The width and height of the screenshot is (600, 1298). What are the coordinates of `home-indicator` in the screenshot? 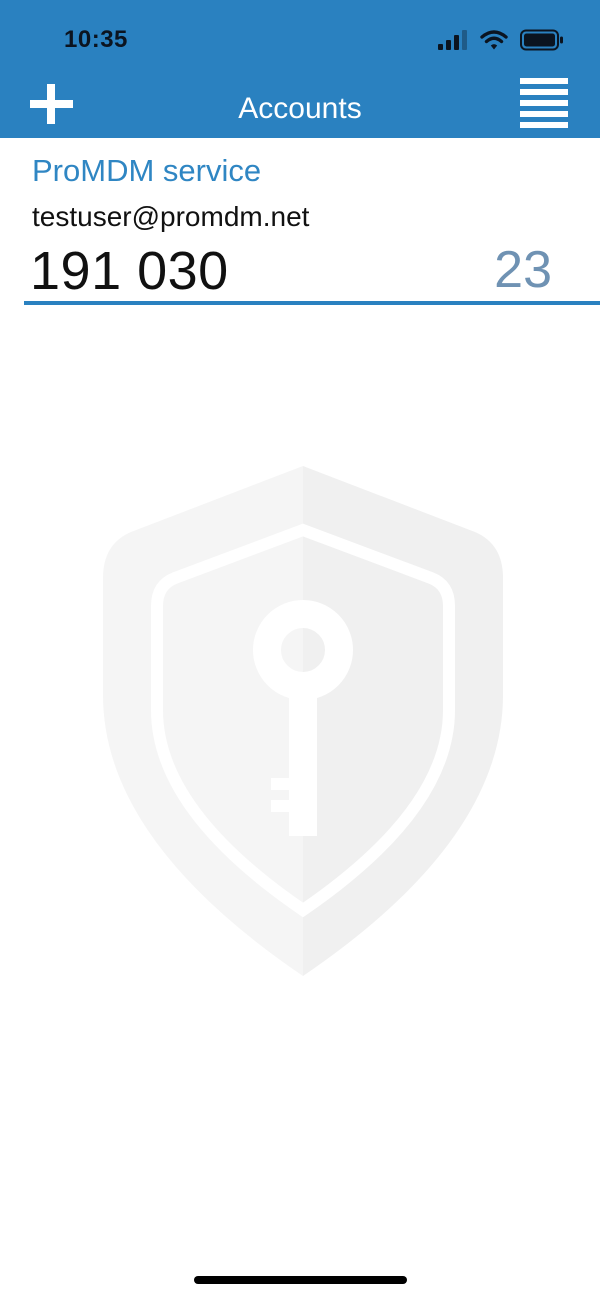 It's located at (300, 1280).